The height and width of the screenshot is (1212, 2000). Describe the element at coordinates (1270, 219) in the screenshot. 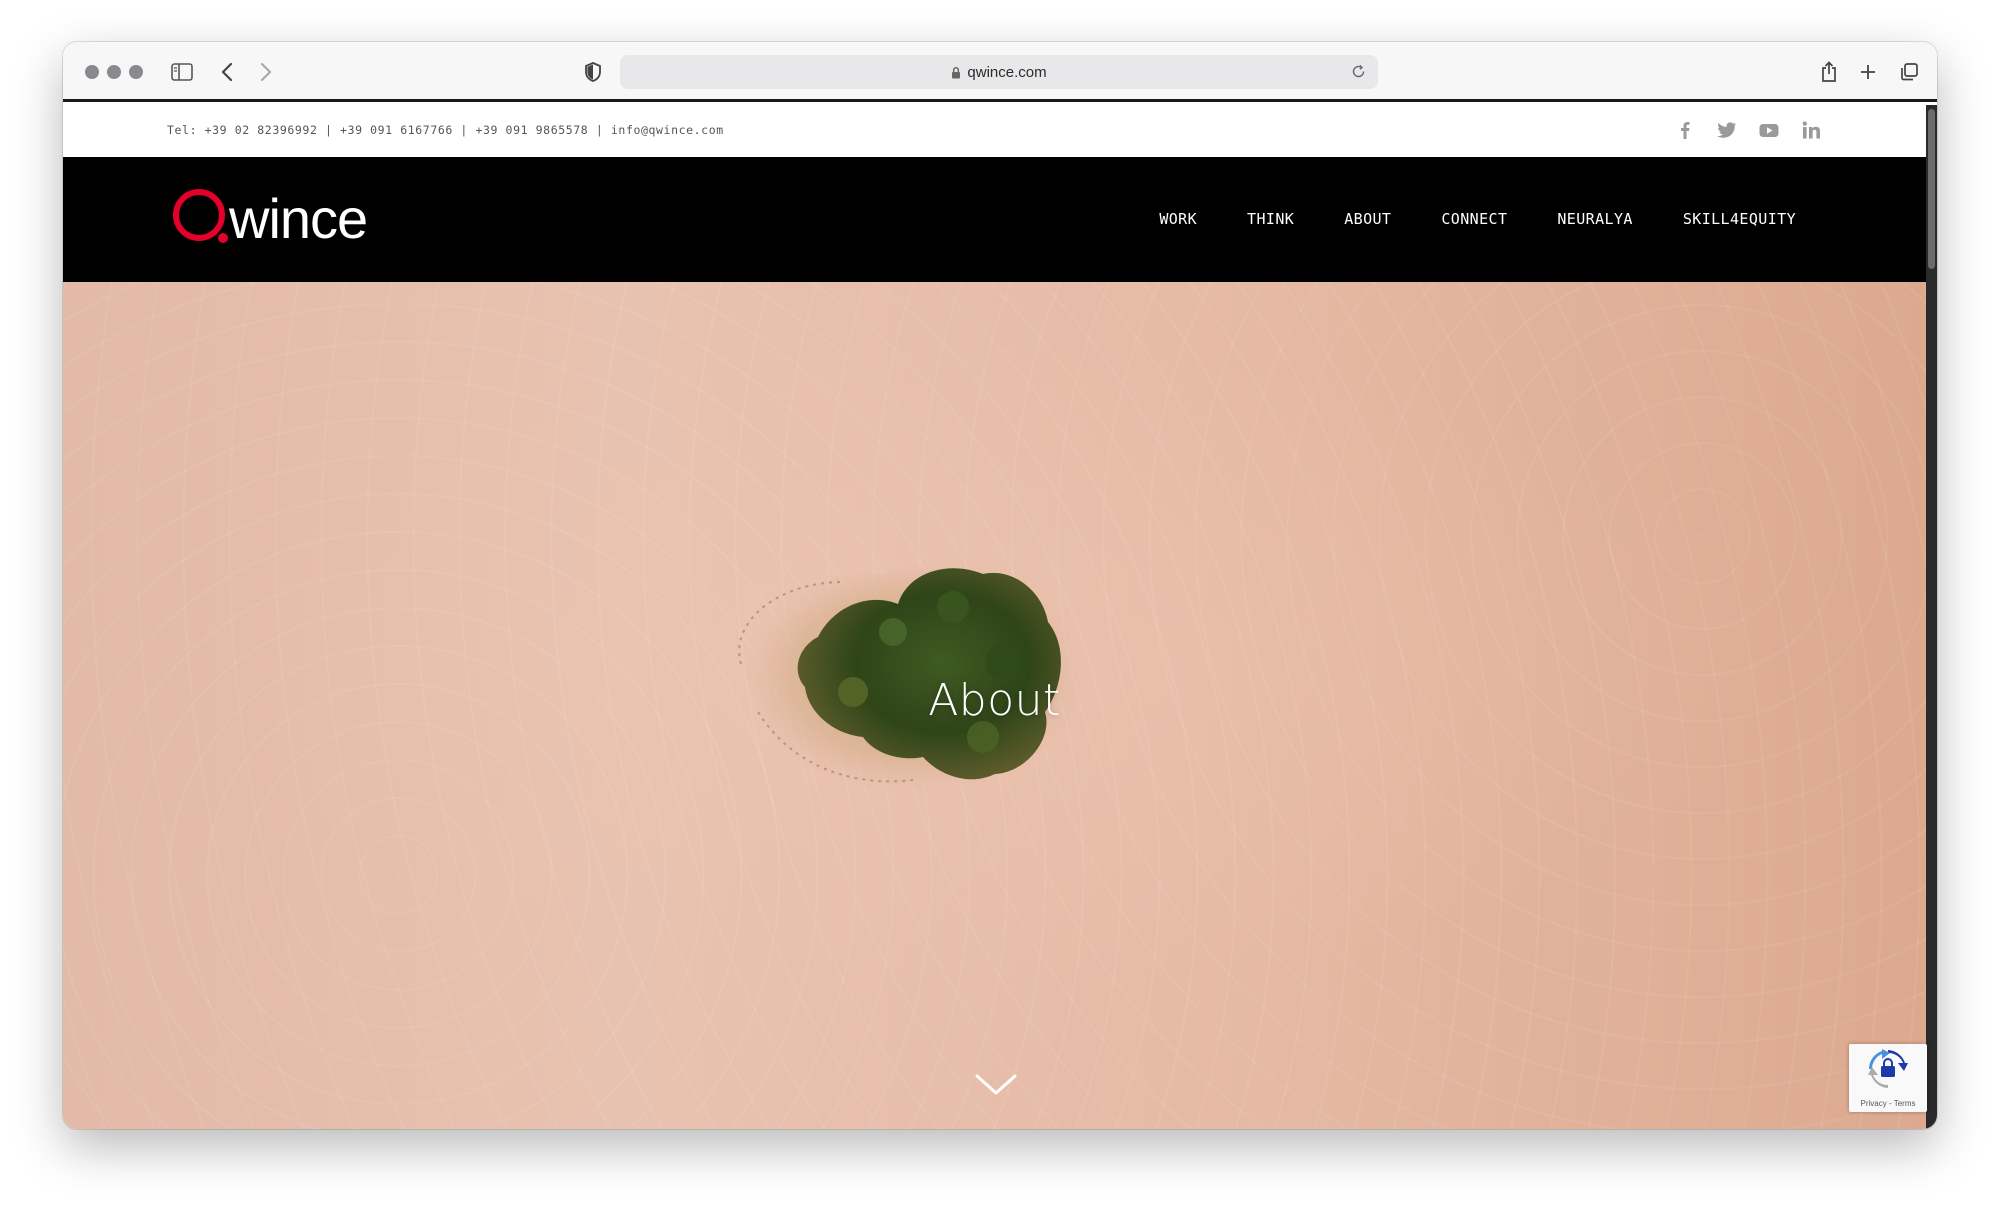

I see `nav-item-think: THINK` at that location.